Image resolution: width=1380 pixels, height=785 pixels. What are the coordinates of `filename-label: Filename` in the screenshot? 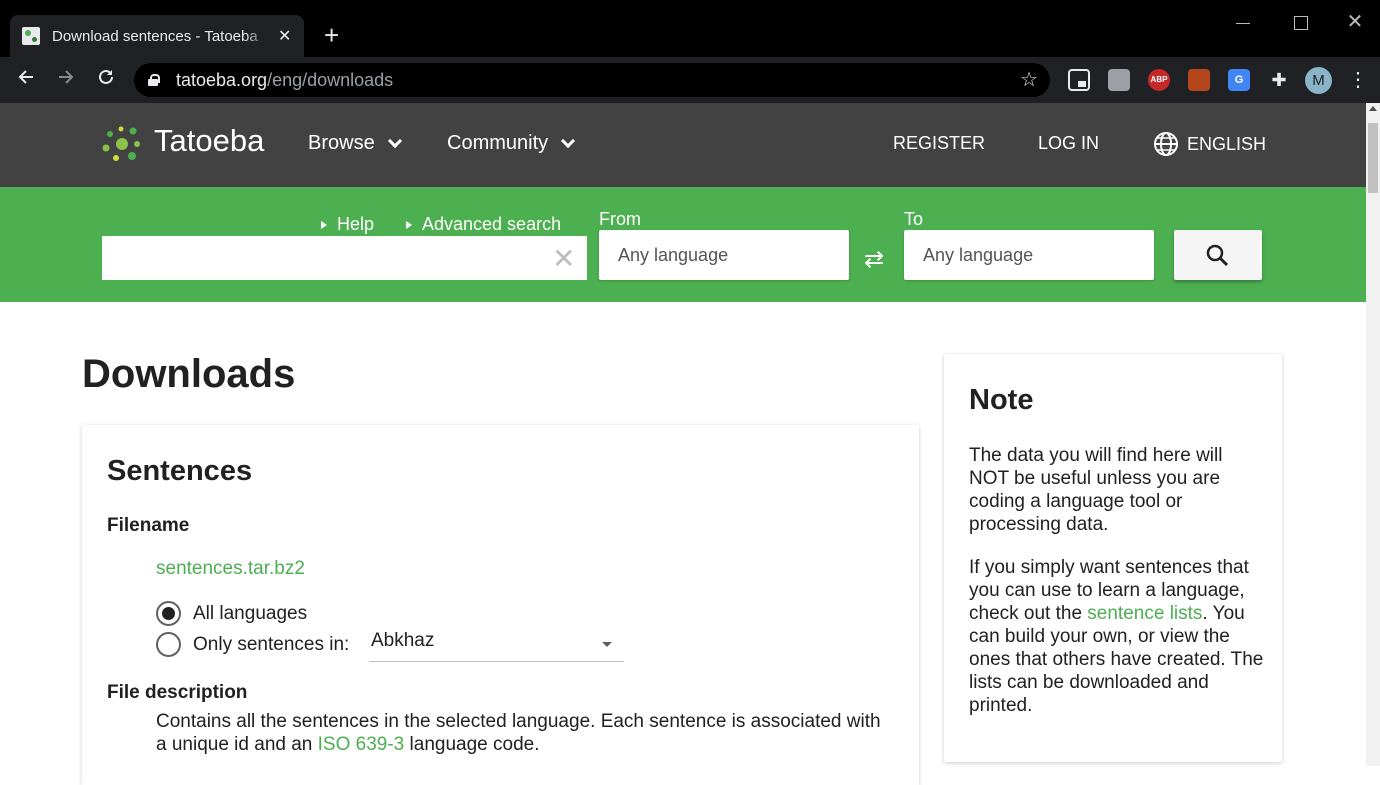 It's located at (148, 525).